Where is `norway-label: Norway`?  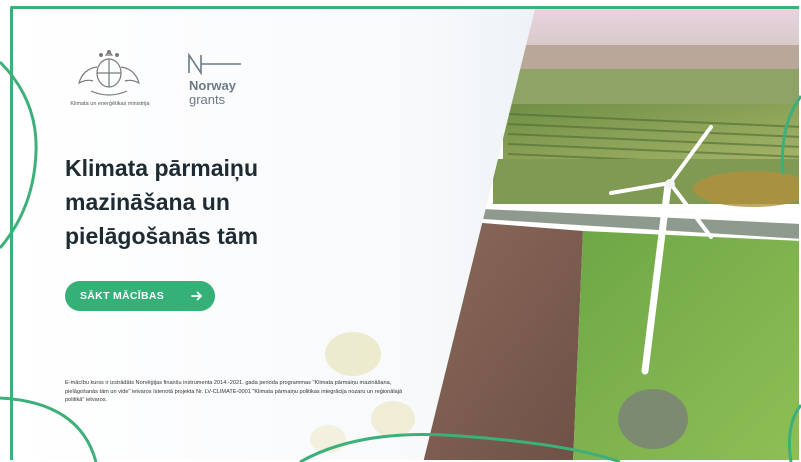 norway-label: Norway is located at coordinates (212, 85).